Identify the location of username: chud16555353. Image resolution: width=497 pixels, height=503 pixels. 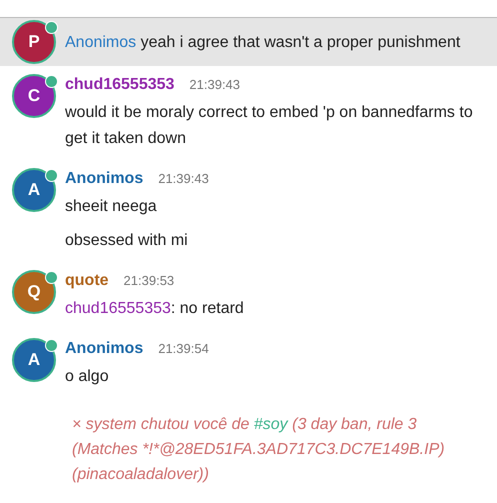
(119, 85).